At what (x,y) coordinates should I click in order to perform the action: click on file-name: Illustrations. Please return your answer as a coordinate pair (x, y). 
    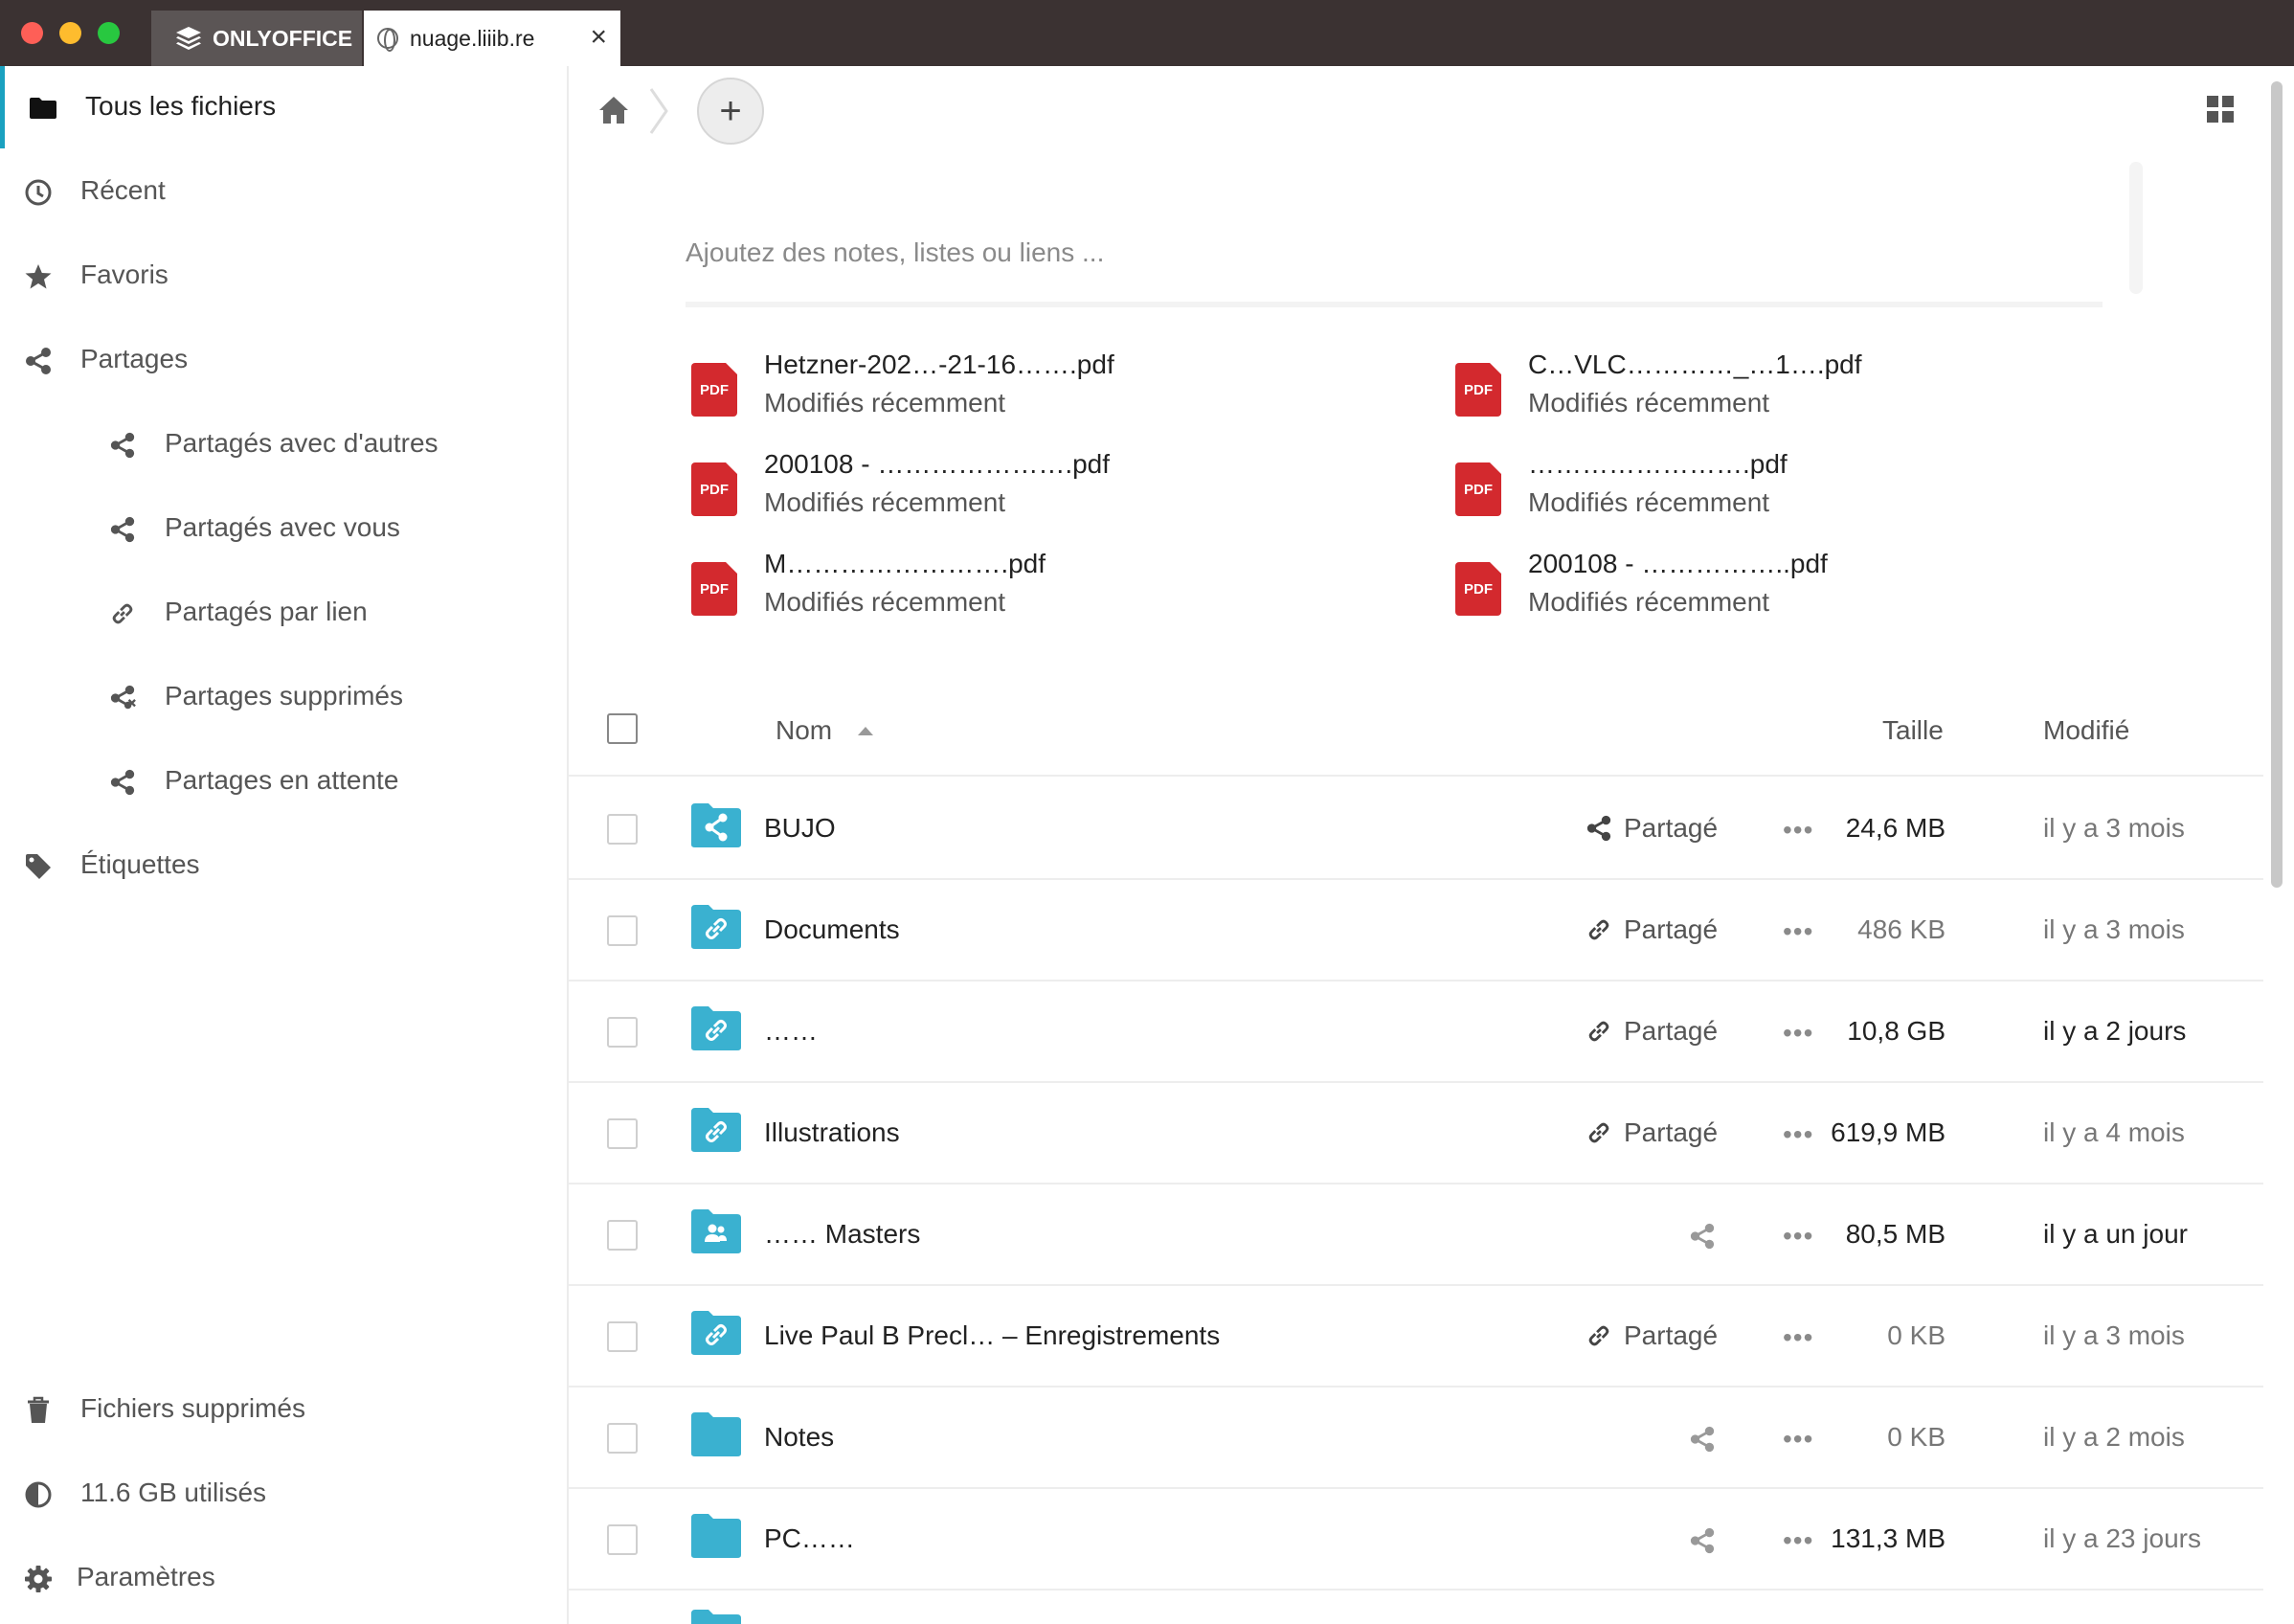
    Looking at the image, I should click on (832, 1132).